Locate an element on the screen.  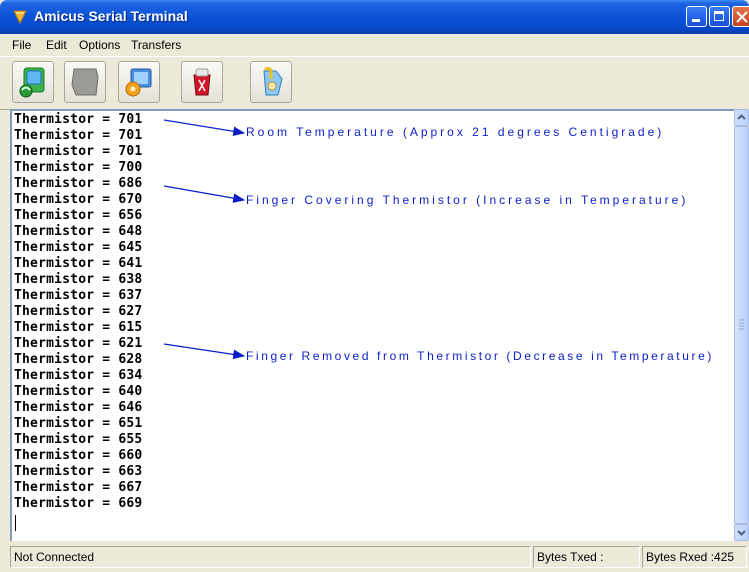
capture-icon is located at coordinates (273, 81).